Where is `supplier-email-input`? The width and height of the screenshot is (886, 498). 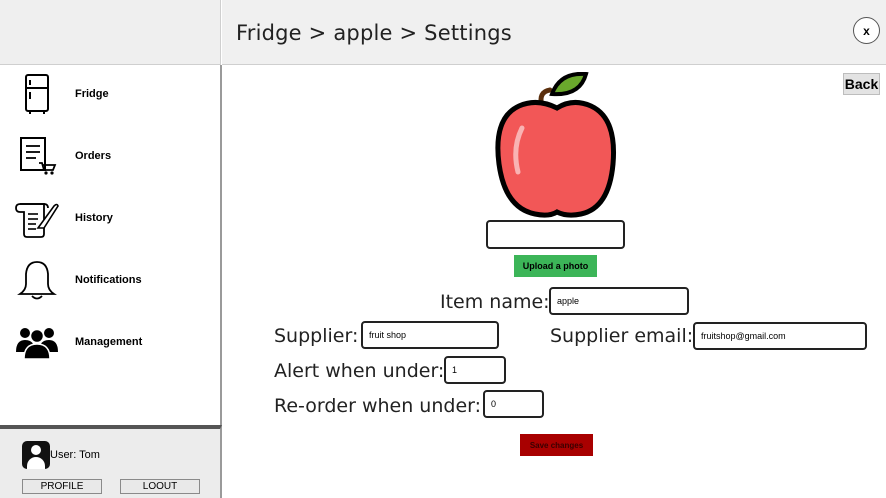
supplier-email-input is located at coordinates (780, 336).